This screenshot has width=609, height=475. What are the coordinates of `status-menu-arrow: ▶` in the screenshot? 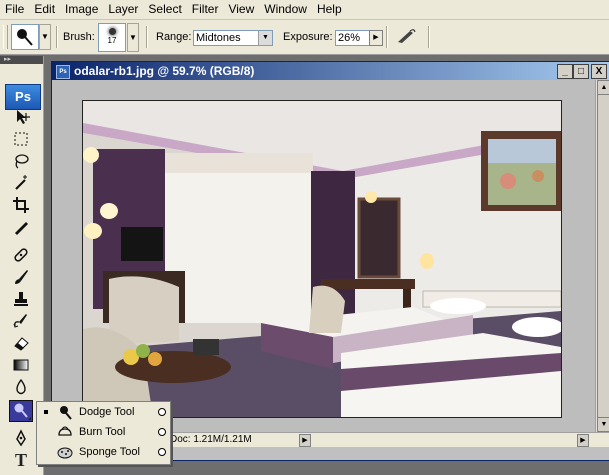 It's located at (305, 440).